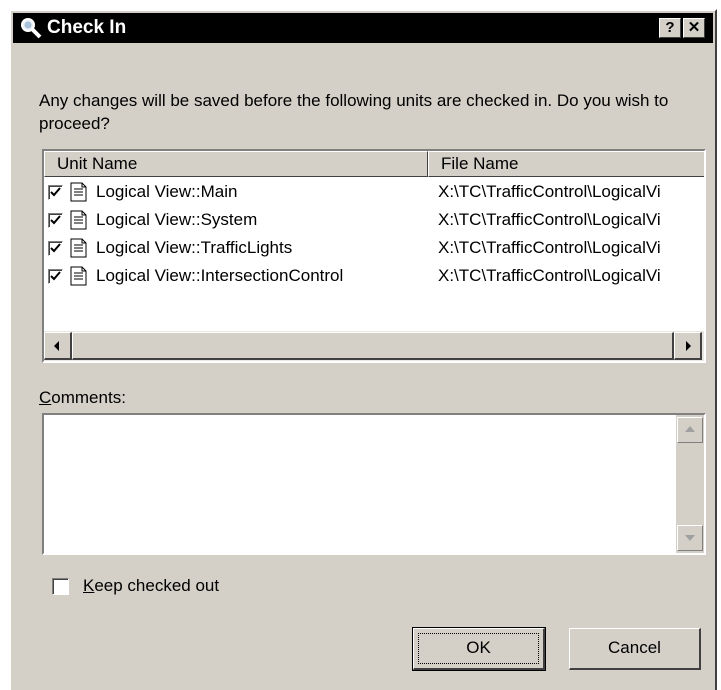  I want to click on arrow-down-icon, so click(690, 538).